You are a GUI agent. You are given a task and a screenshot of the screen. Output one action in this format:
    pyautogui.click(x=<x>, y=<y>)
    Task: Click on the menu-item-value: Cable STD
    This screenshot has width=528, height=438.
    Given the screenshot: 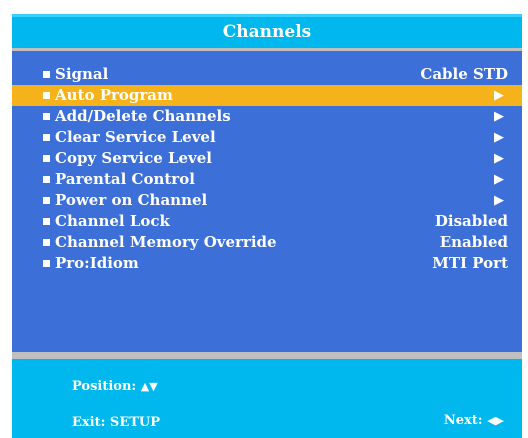 What is the action you would take?
    pyautogui.click(x=464, y=74)
    